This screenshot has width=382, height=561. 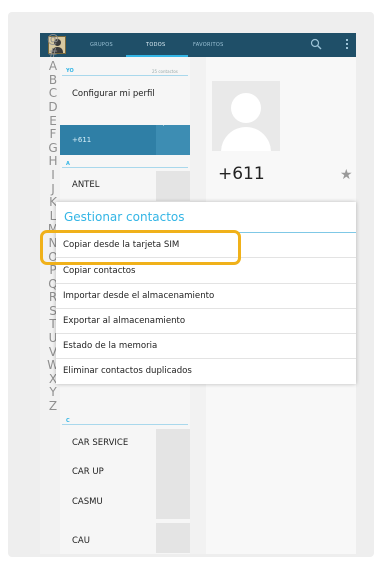 I want to click on contacts-count: 25 contactos, so click(x=165, y=71).